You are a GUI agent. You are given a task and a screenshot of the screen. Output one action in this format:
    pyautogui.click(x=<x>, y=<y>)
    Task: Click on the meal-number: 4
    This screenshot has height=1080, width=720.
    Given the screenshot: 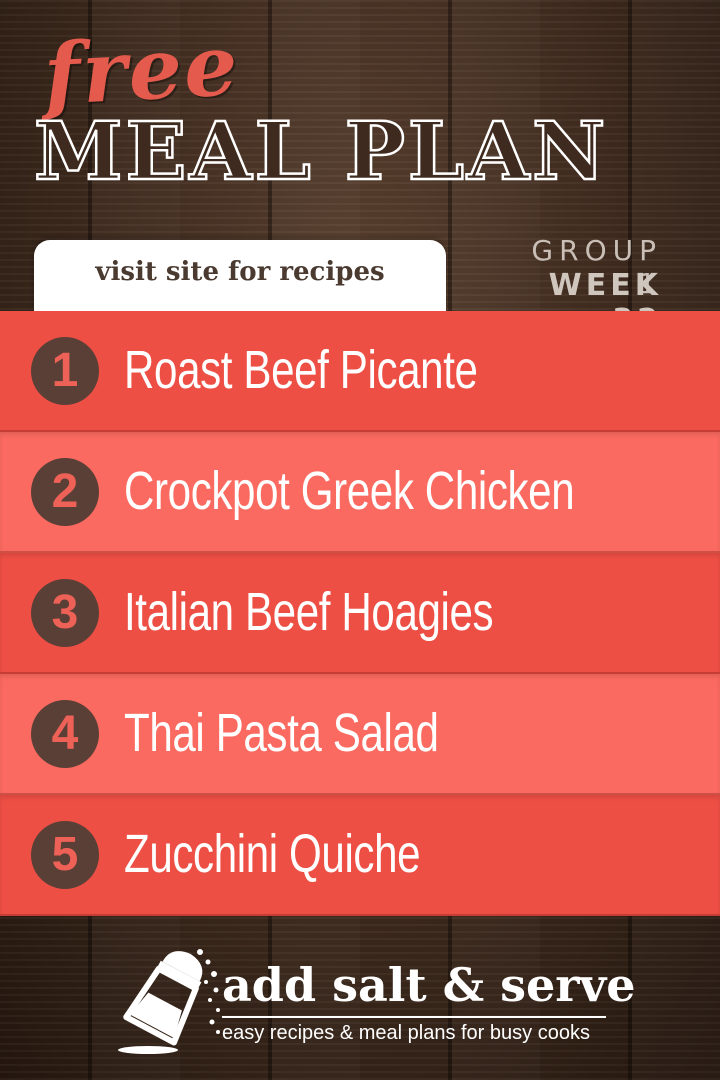 What is the action you would take?
    pyautogui.click(x=65, y=733)
    